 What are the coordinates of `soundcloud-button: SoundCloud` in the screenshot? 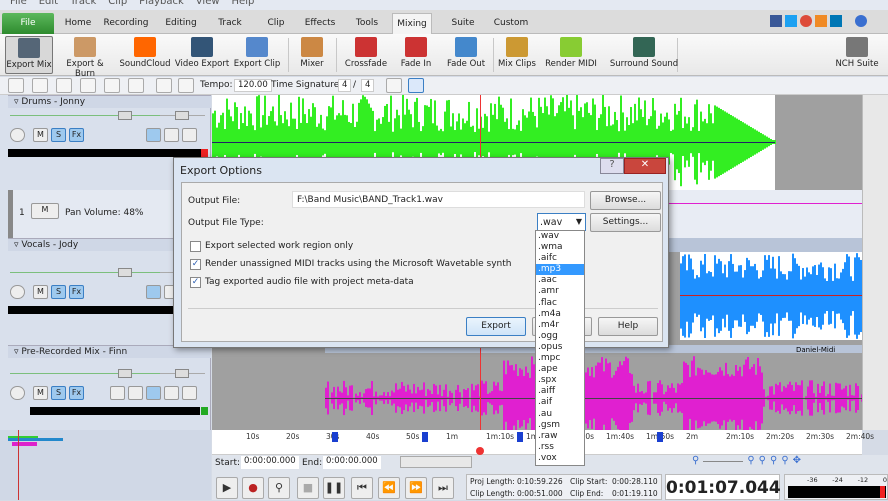 It's located at (145, 55).